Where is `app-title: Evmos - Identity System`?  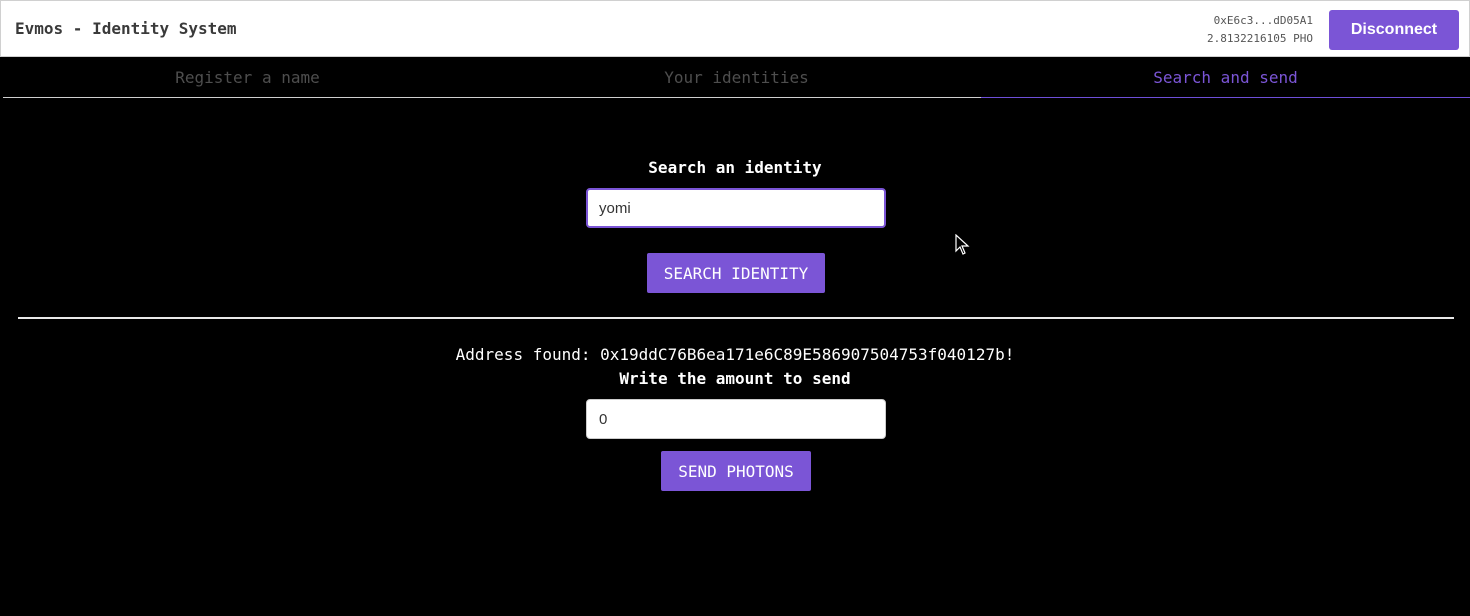
app-title: Evmos - Identity System is located at coordinates (126, 28).